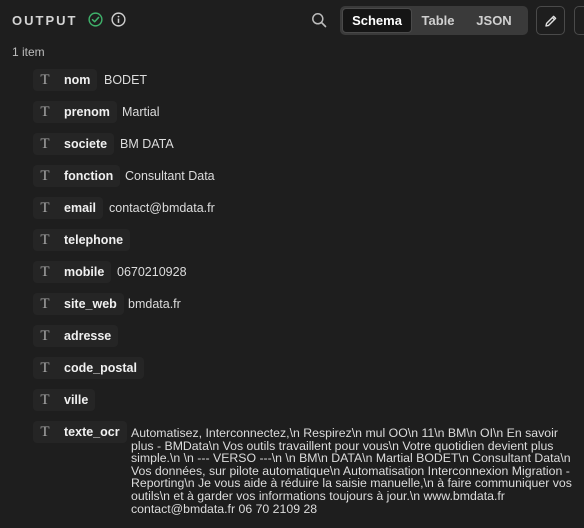  What do you see at coordinates (147, 144) in the screenshot?
I see `field-value: BM DATA` at bounding box center [147, 144].